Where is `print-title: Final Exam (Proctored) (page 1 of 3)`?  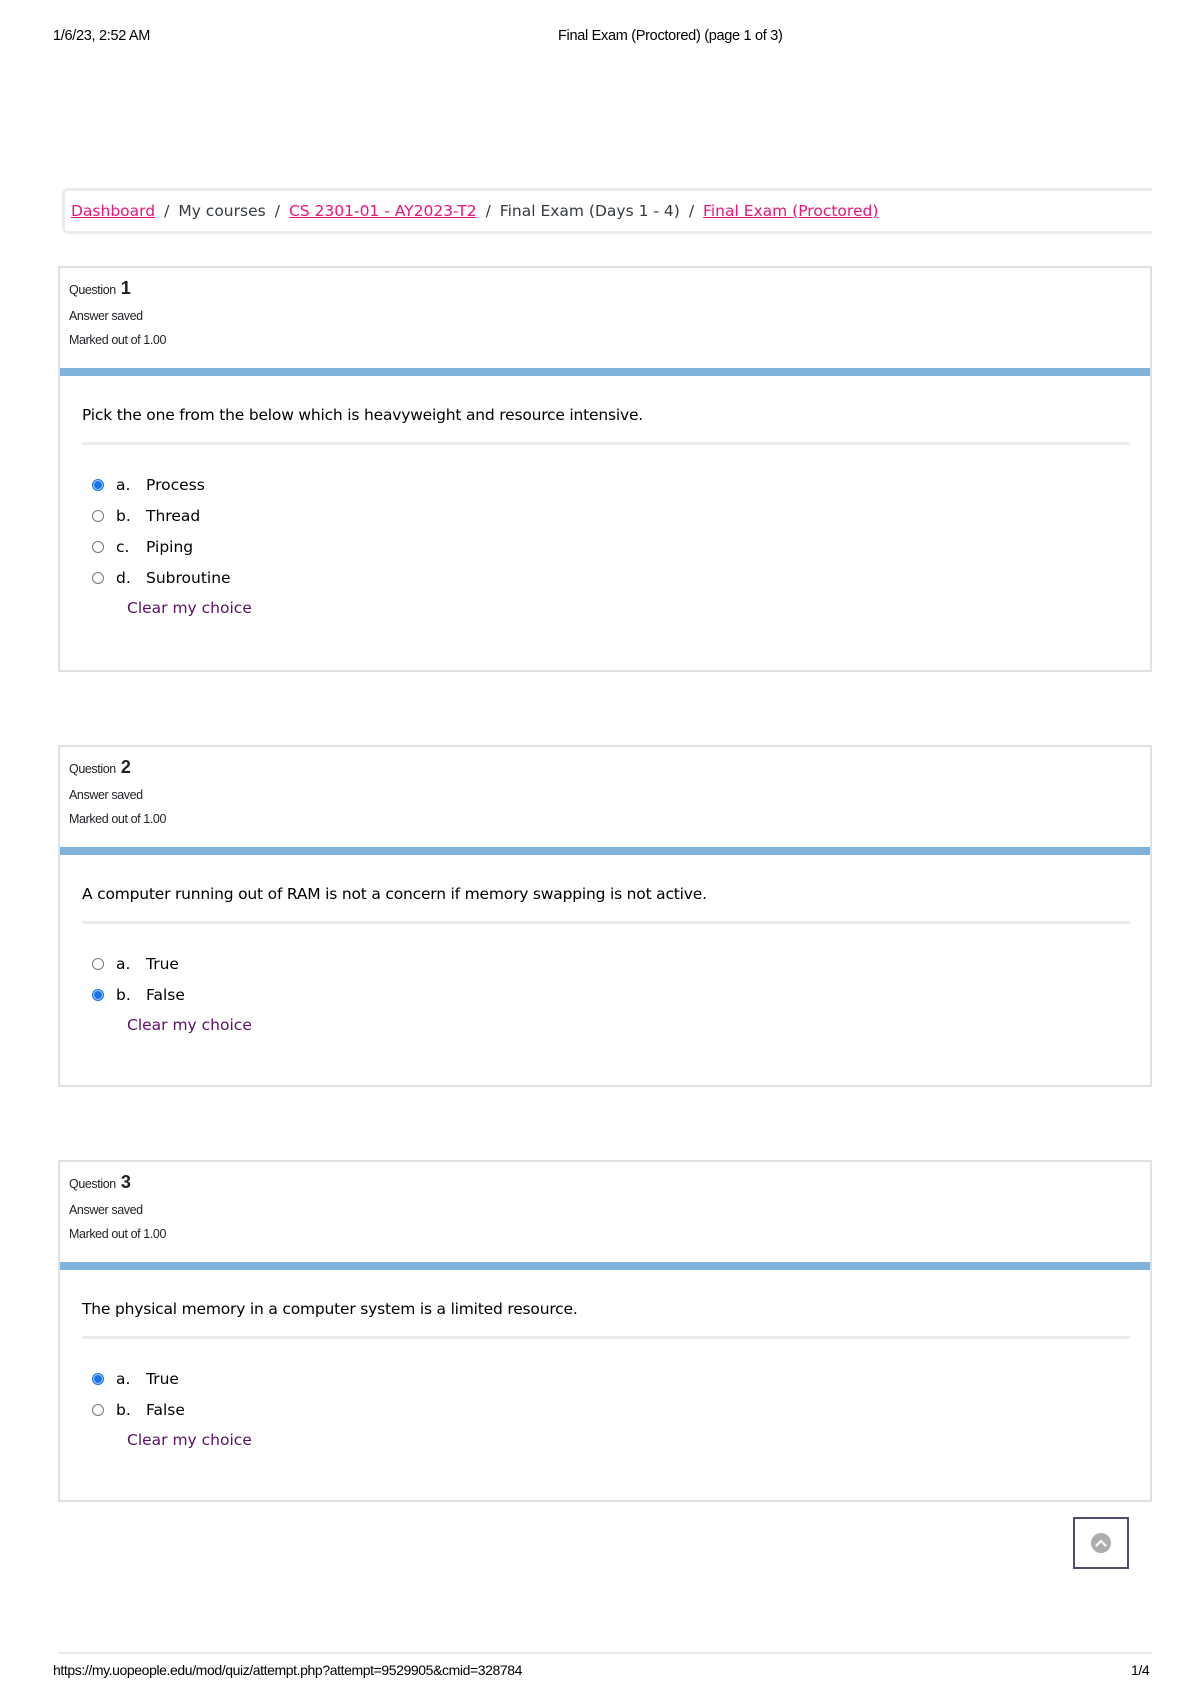 print-title: Final Exam (Proctored) (page 1 of 3) is located at coordinates (670, 36).